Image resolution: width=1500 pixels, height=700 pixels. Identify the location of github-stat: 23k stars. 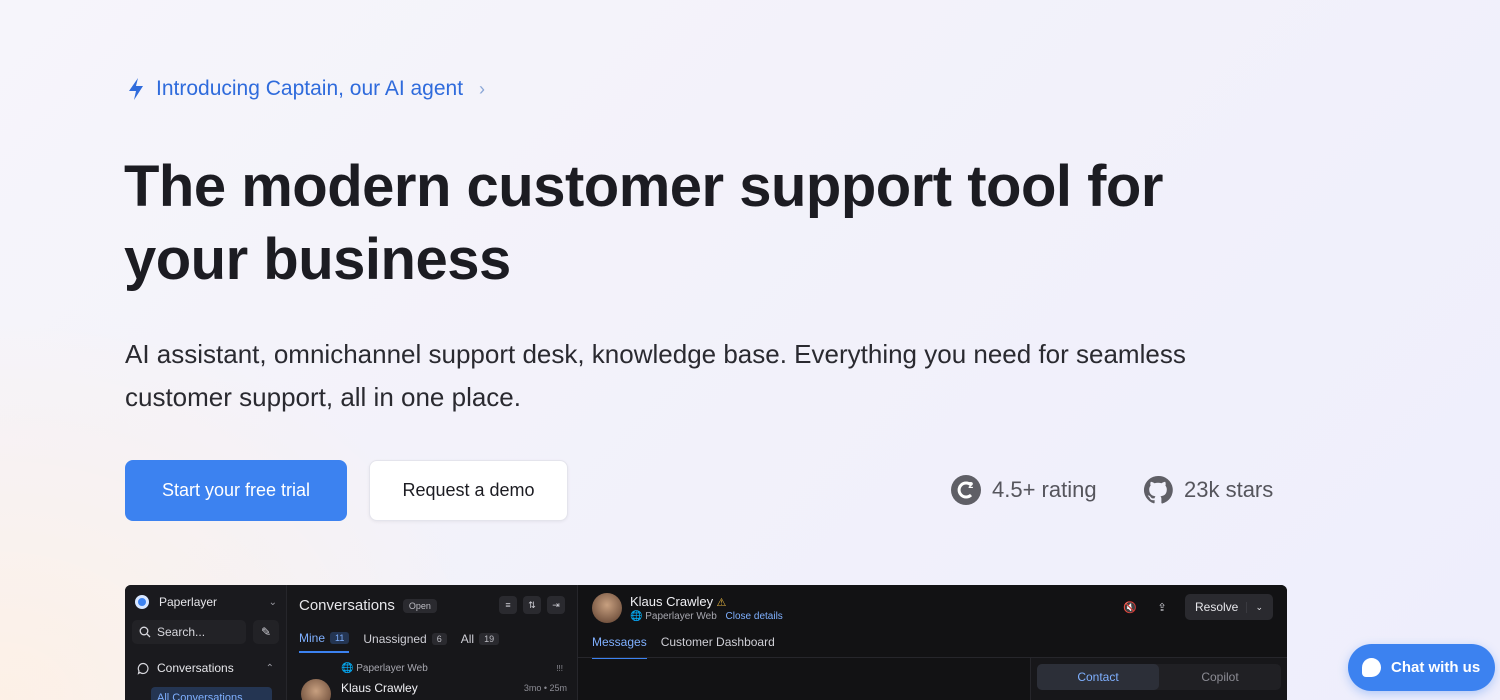
(1207, 490).